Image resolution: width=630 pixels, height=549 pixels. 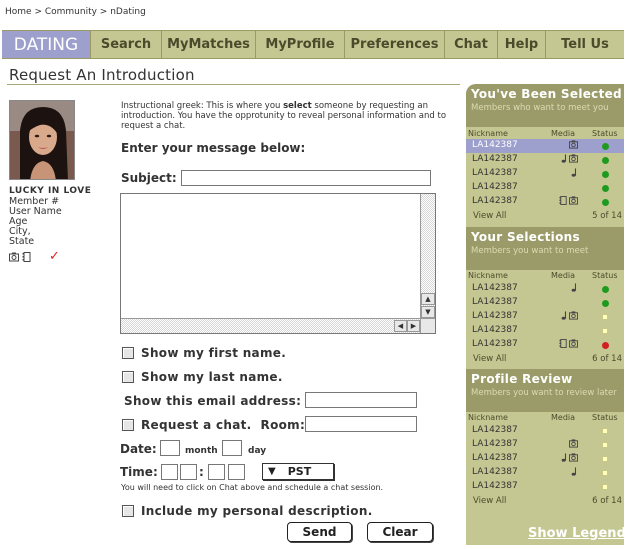 I want to click on tab-preferences: Preferences, so click(x=394, y=44).